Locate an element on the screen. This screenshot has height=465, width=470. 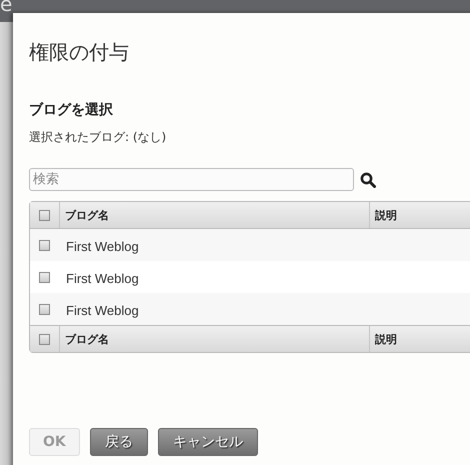
dialog-button: キャンセル is located at coordinates (208, 442).